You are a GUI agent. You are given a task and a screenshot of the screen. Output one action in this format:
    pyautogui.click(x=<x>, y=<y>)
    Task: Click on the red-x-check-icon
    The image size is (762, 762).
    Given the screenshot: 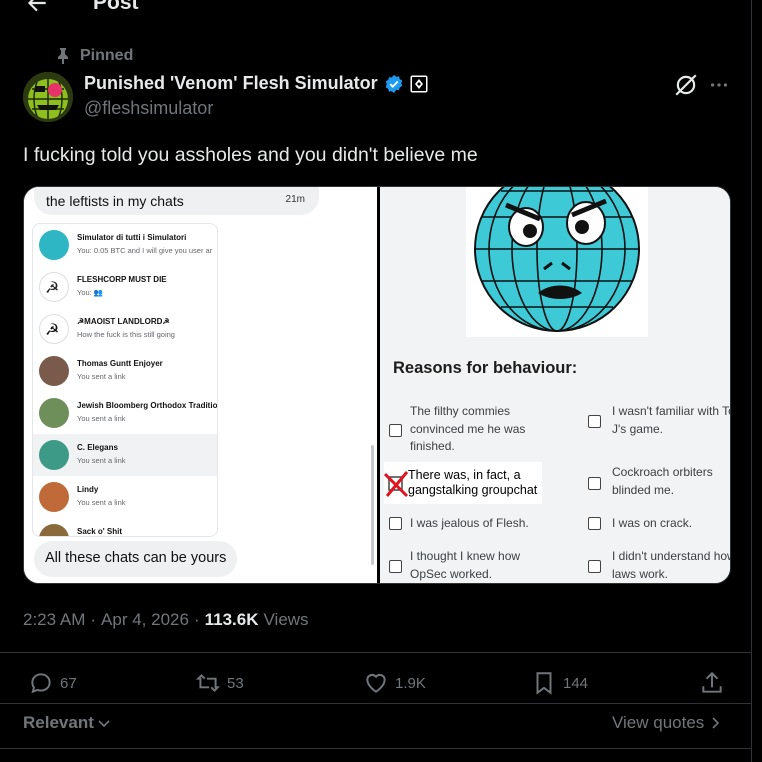 What is the action you would take?
    pyautogui.click(x=396, y=484)
    